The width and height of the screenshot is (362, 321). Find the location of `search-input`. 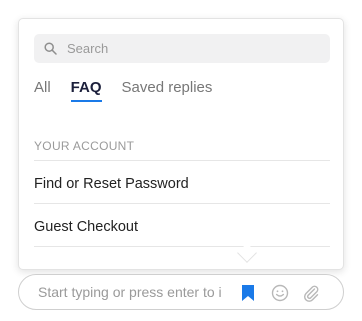

search-input is located at coordinates (187, 48).